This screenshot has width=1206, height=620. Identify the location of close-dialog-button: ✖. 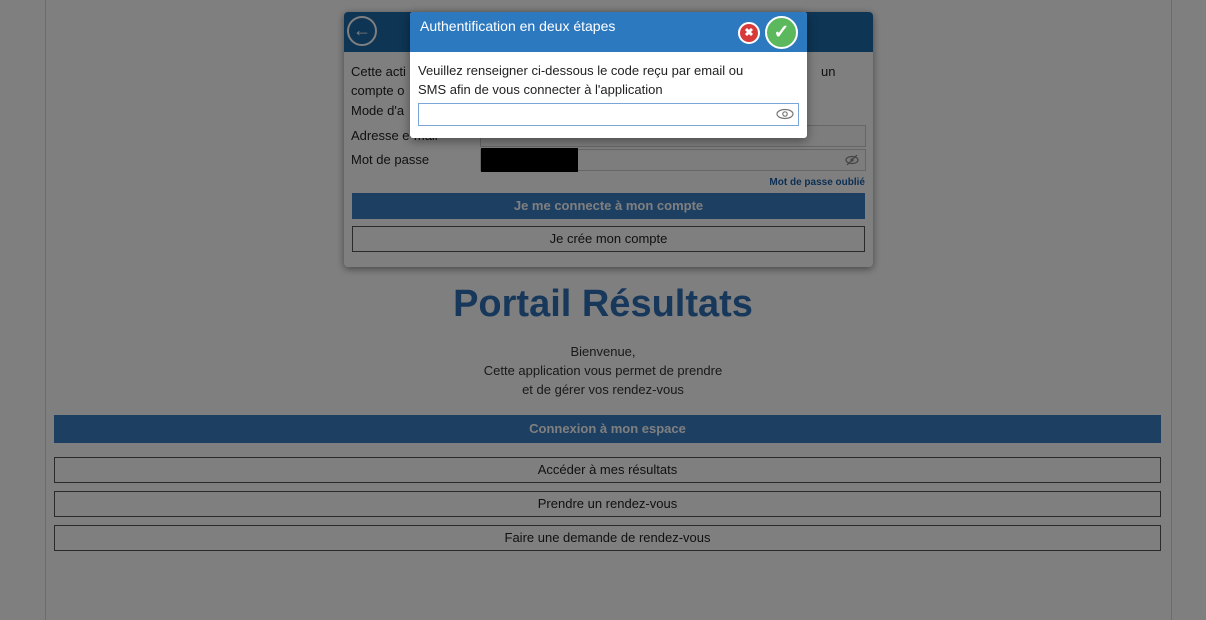
(749, 33).